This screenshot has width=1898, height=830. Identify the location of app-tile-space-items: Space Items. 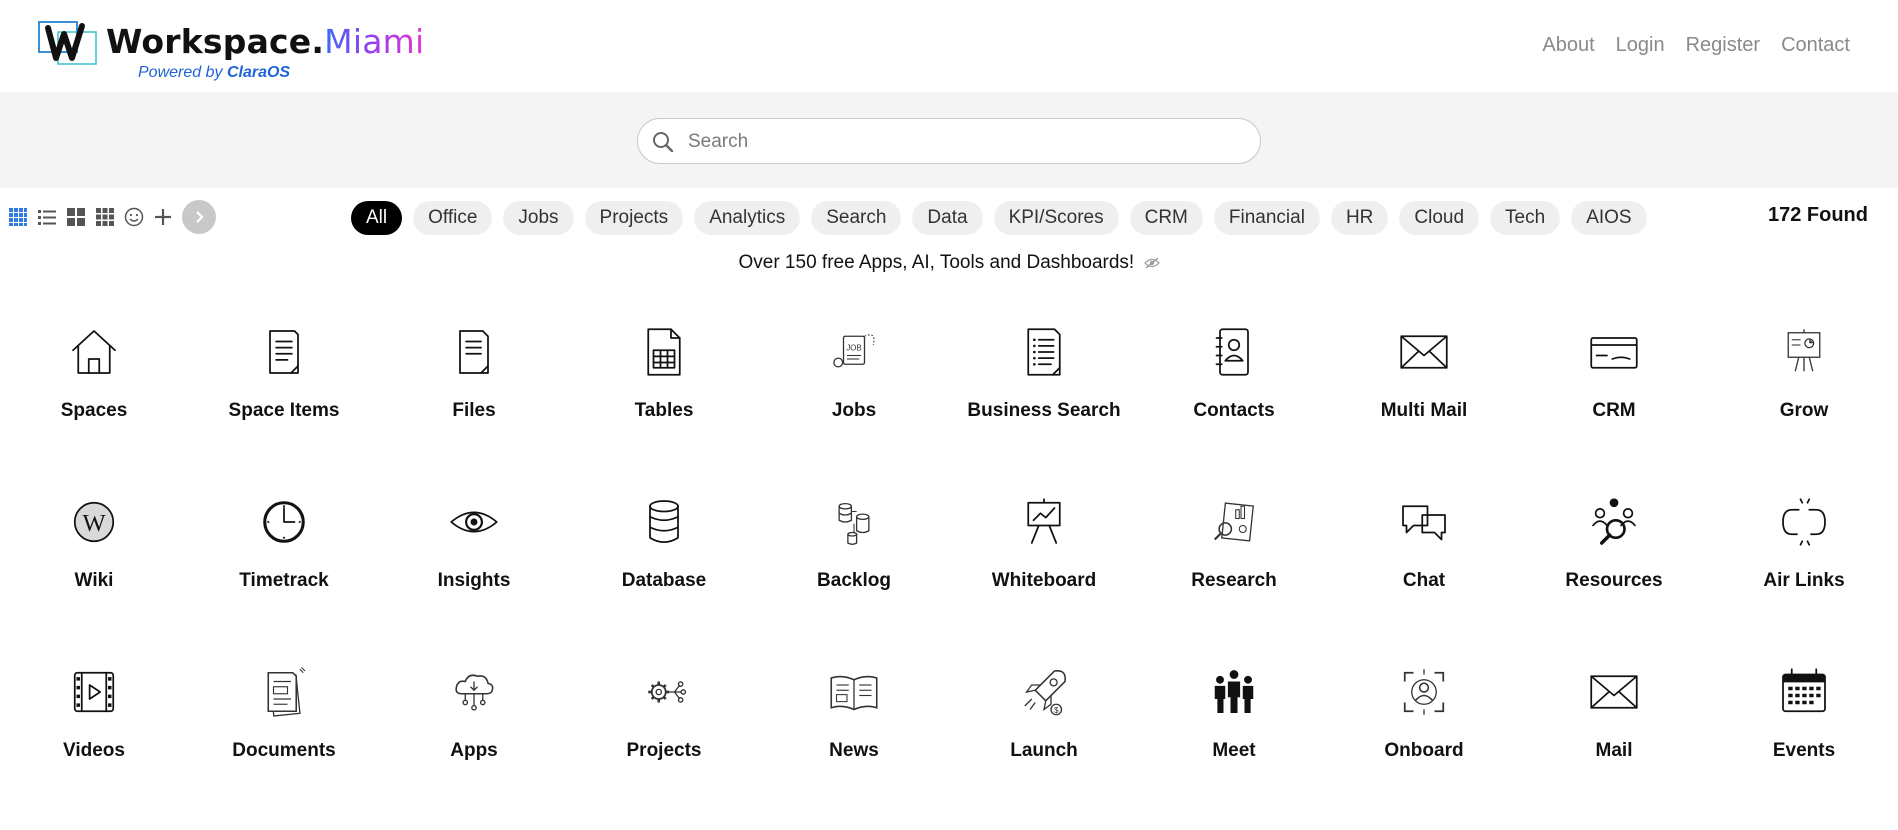
(284, 405).